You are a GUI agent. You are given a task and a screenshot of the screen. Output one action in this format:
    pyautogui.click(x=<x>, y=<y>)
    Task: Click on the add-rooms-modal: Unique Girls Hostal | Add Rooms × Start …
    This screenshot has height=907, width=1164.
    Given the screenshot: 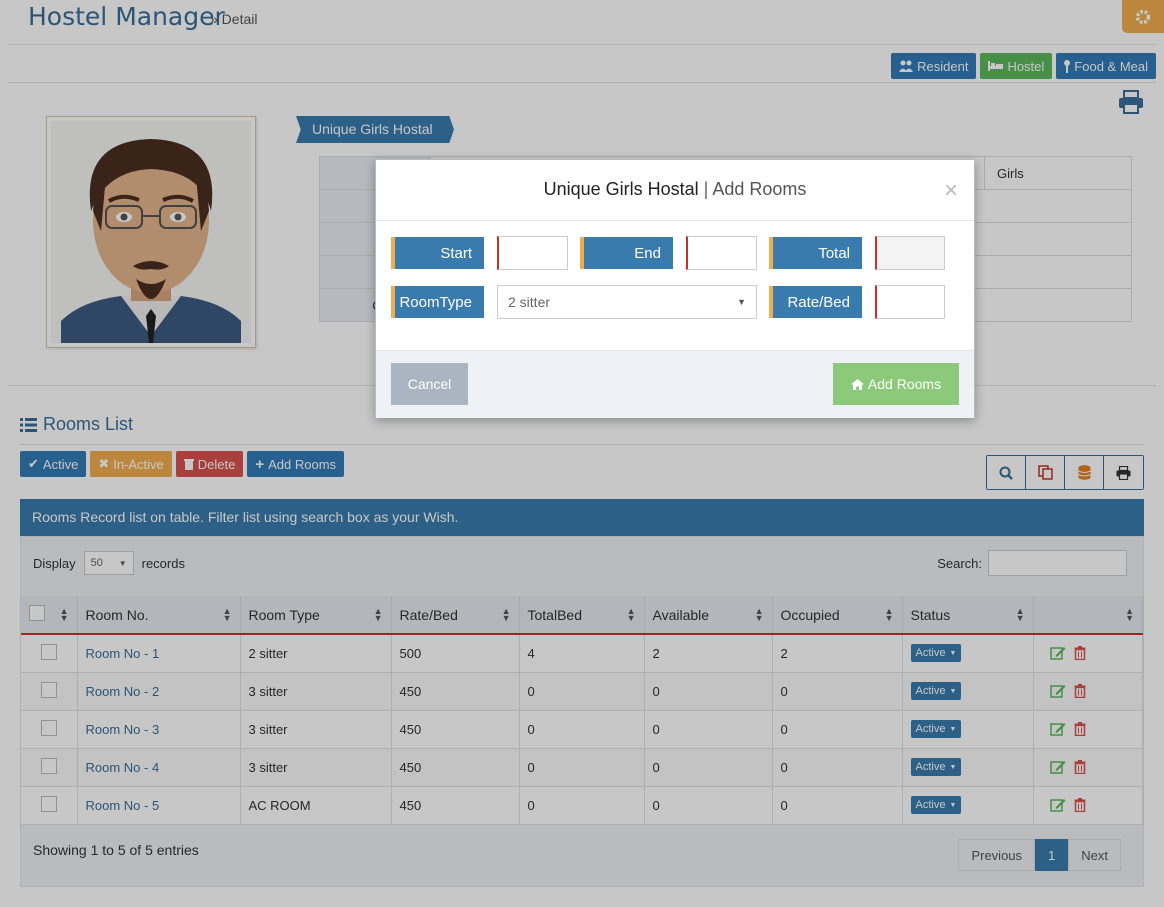 What is the action you would take?
    pyautogui.click(x=675, y=288)
    